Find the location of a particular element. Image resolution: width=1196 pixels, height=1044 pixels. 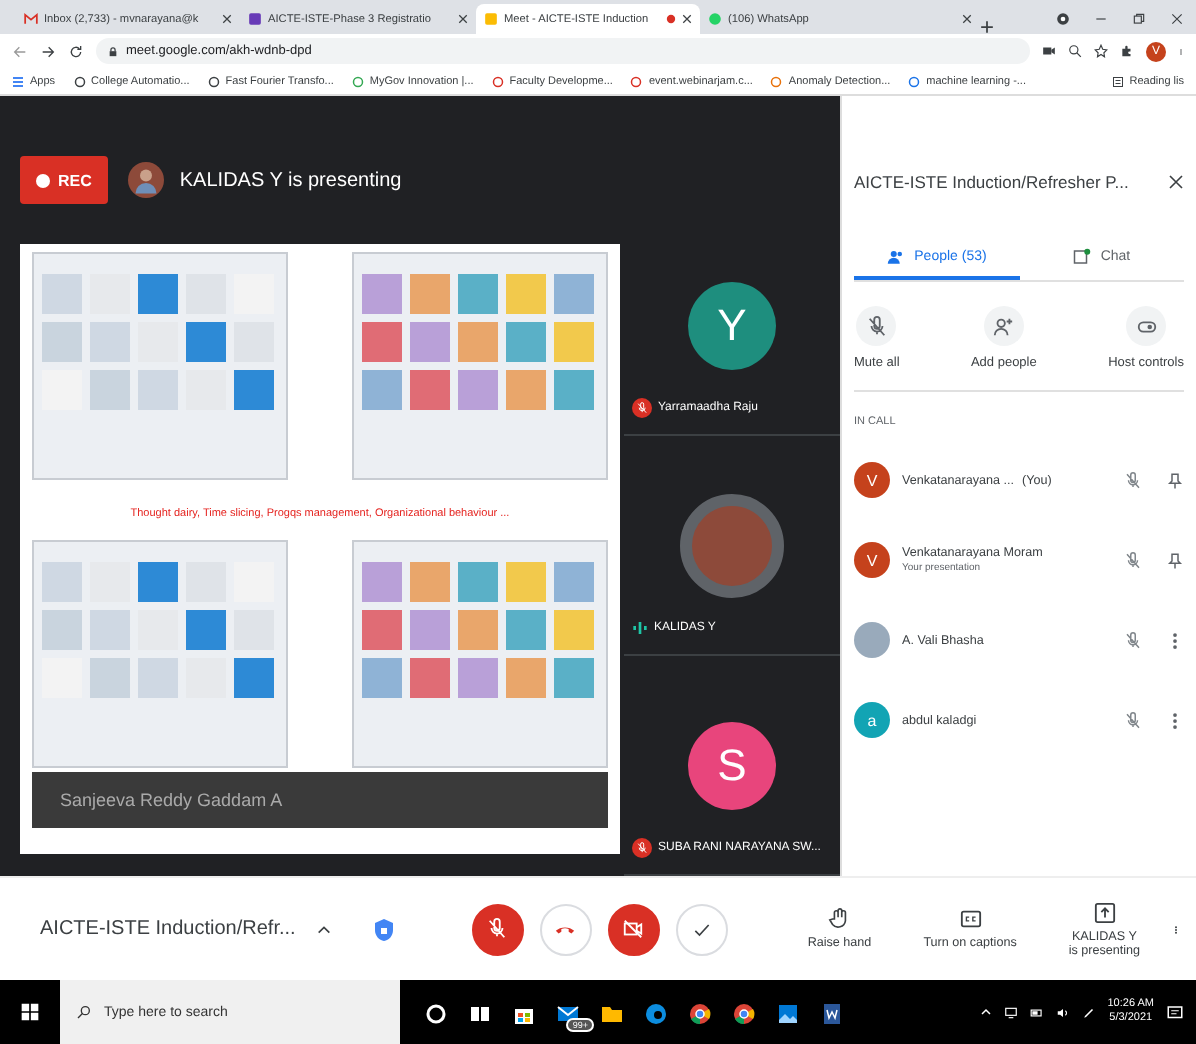

camera-off-icon is located at coordinates (633, 929).